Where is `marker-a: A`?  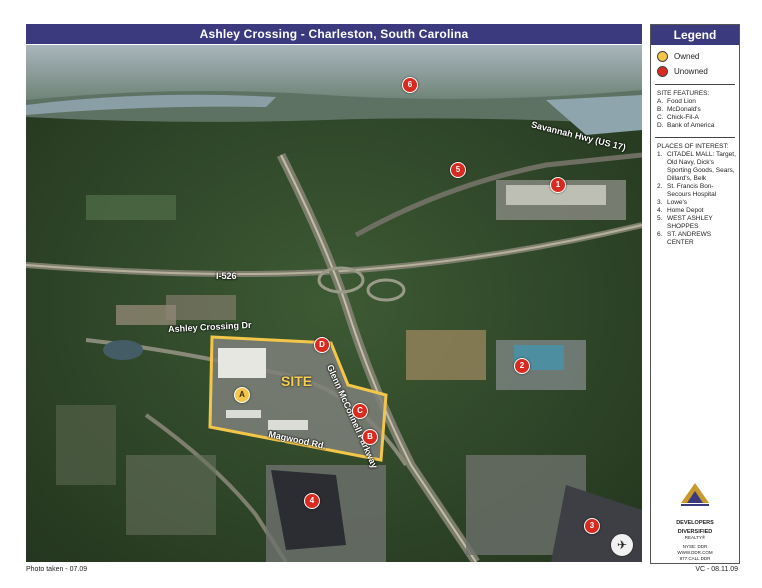
marker-a: A is located at coordinates (242, 395).